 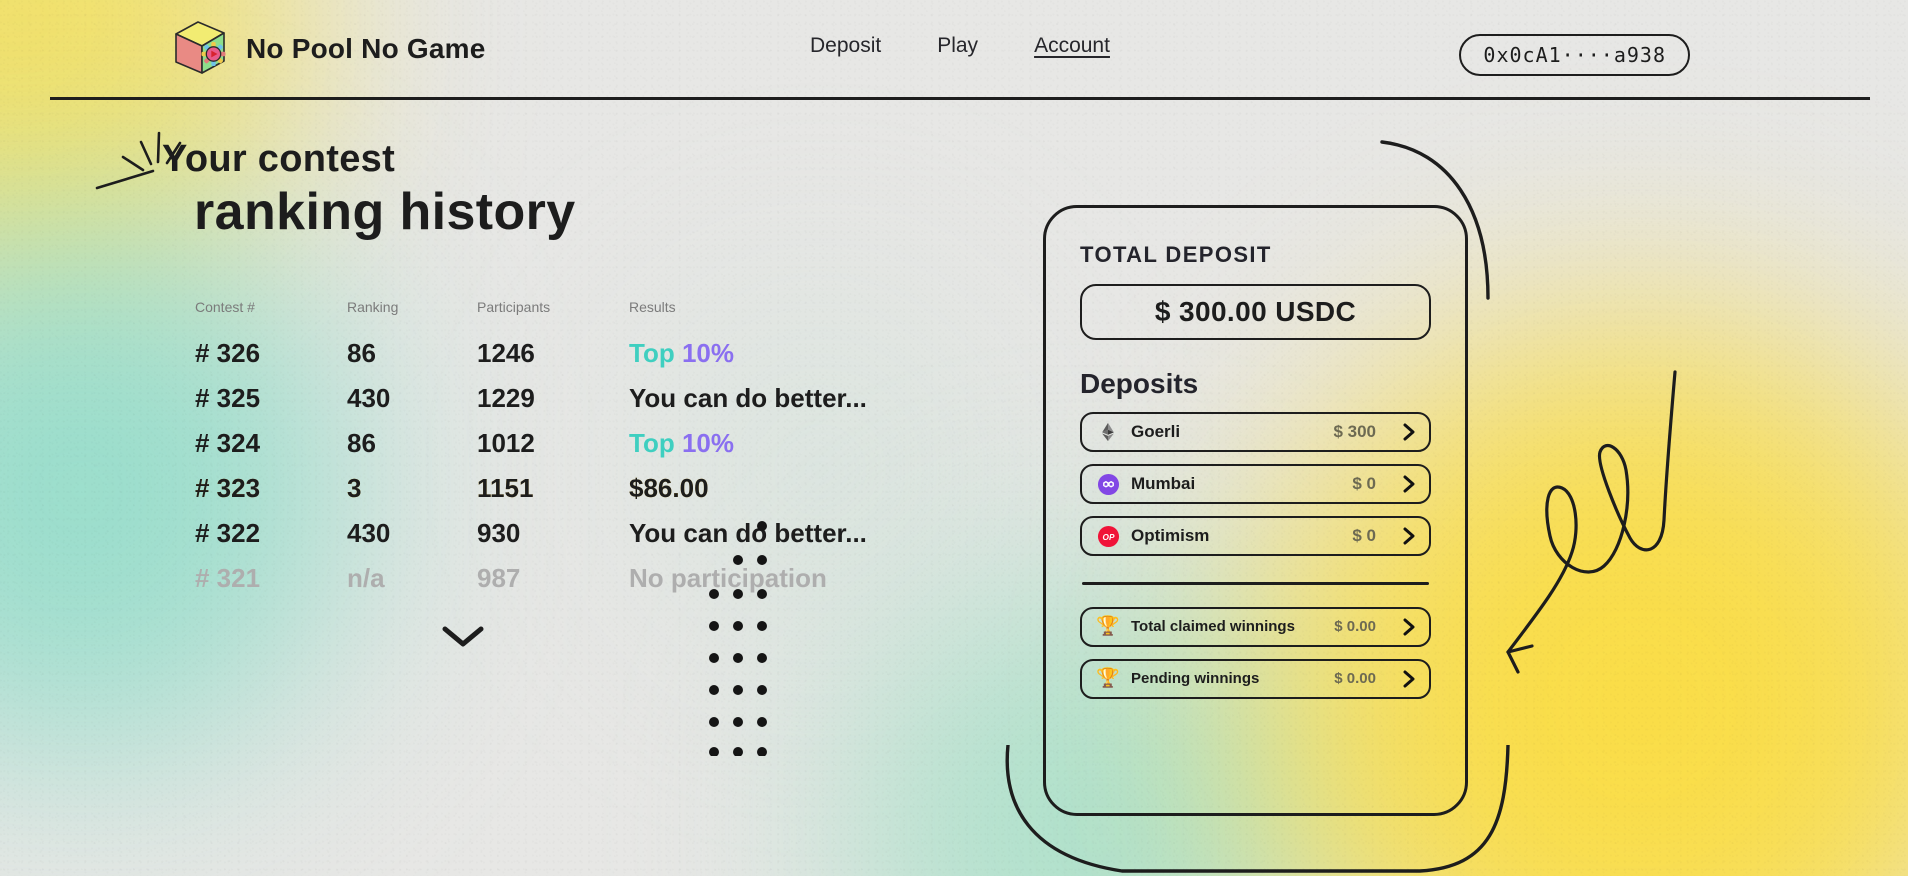 What do you see at coordinates (1255, 312) in the screenshot?
I see `total-deposit-value: $ 300.00 USDC` at bounding box center [1255, 312].